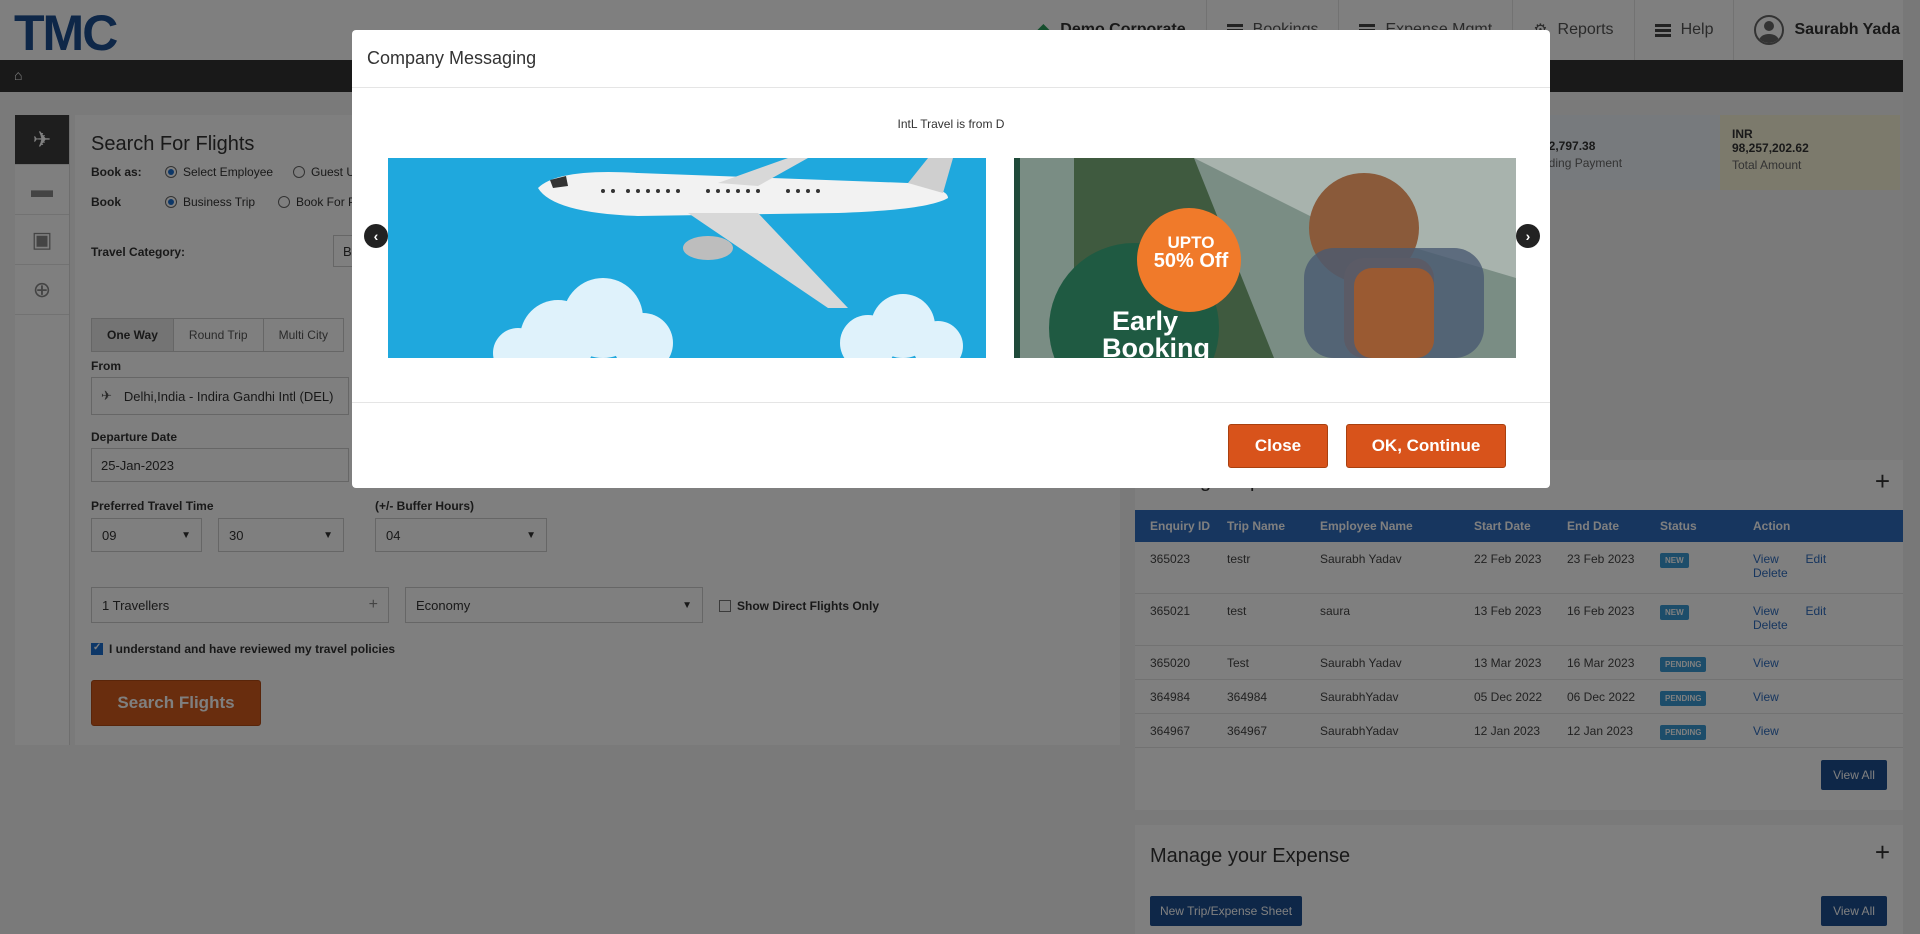  What do you see at coordinates (1278, 446) in the screenshot?
I see `close-button: Close` at bounding box center [1278, 446].